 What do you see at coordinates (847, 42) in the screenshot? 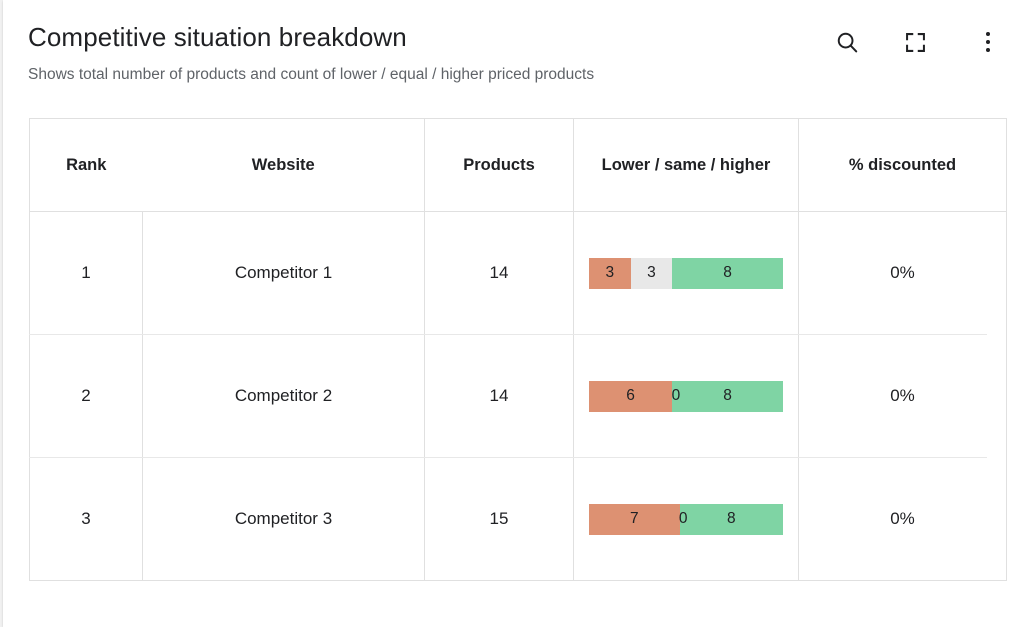
I see `search-icon` at bounding box center [847, 42].